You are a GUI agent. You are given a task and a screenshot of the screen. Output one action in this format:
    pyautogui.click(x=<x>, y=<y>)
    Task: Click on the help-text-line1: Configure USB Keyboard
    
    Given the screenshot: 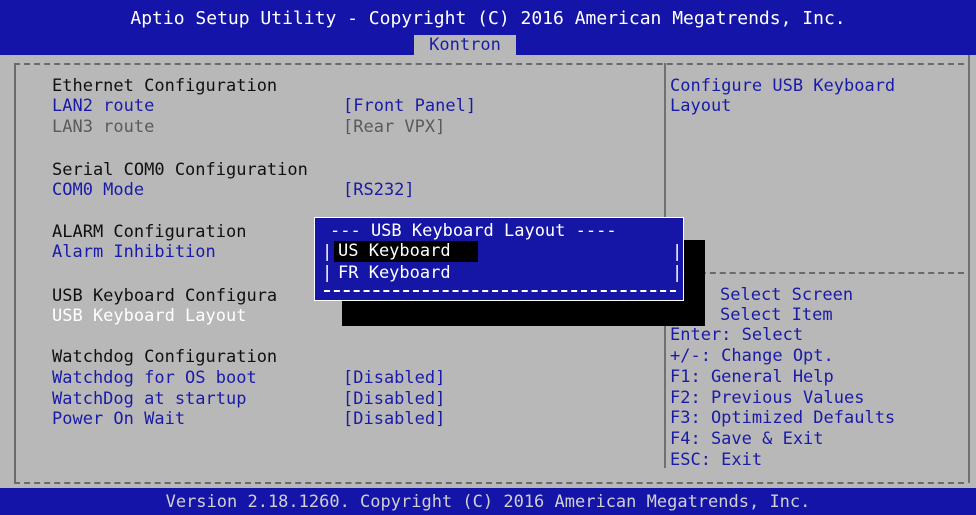 What is the action you would take?
    pyautogui.click(x=783, y=86)
    